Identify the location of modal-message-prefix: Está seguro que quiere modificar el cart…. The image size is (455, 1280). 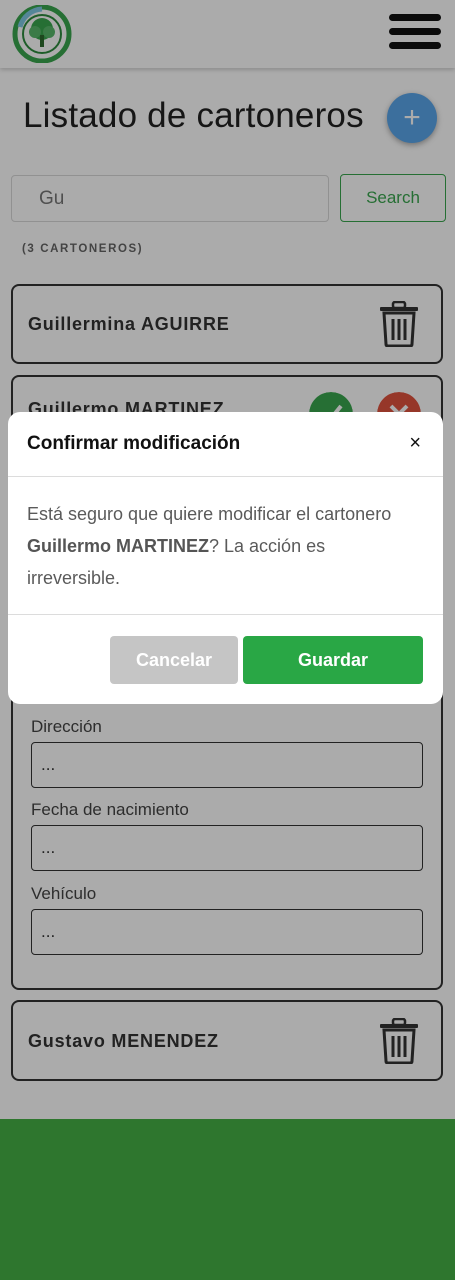
(209, 514).